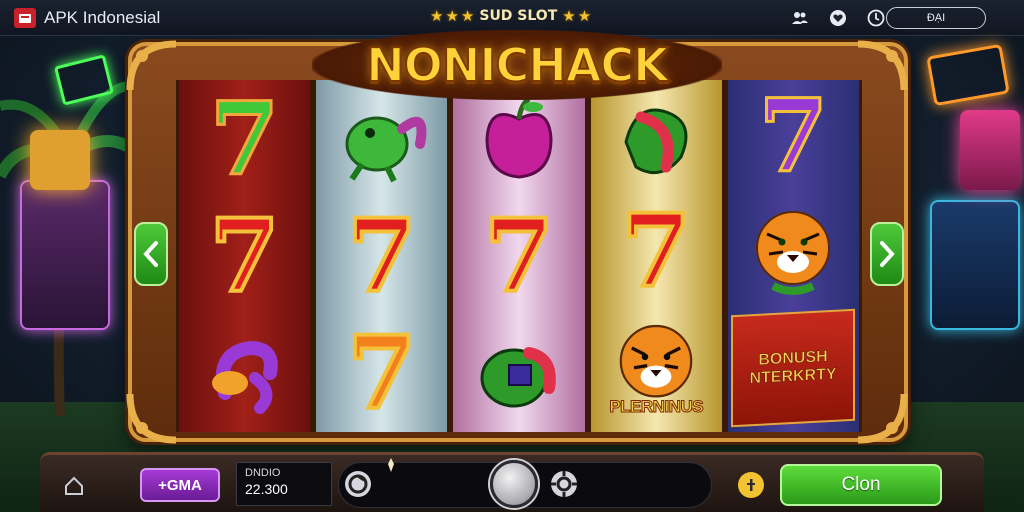 The height and width of the screenshot is (512, 1024). I want to click on symbol-seven-purple: 7, so click(793, 137).